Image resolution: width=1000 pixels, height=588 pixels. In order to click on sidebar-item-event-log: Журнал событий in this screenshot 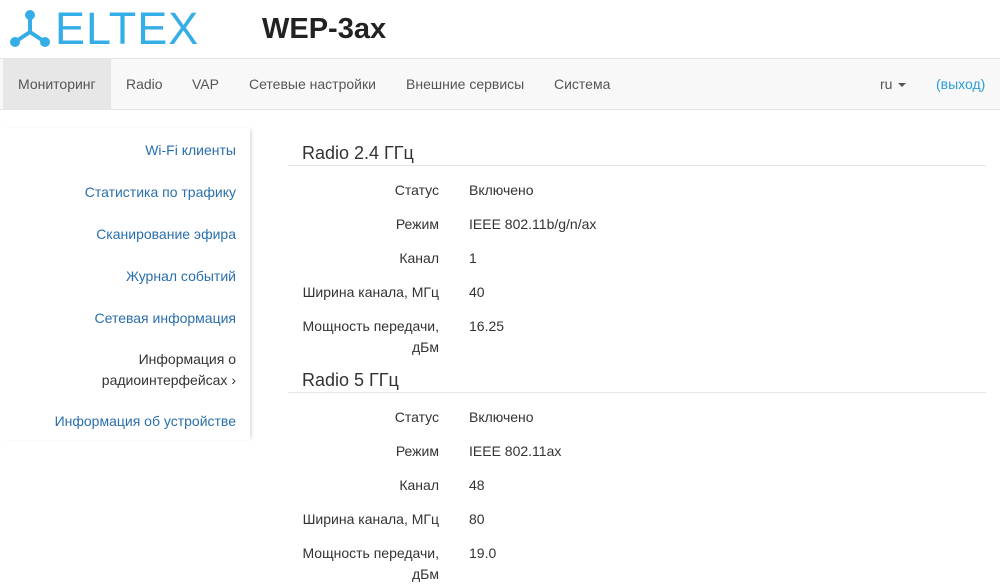, I will do `click(181, 276)`.